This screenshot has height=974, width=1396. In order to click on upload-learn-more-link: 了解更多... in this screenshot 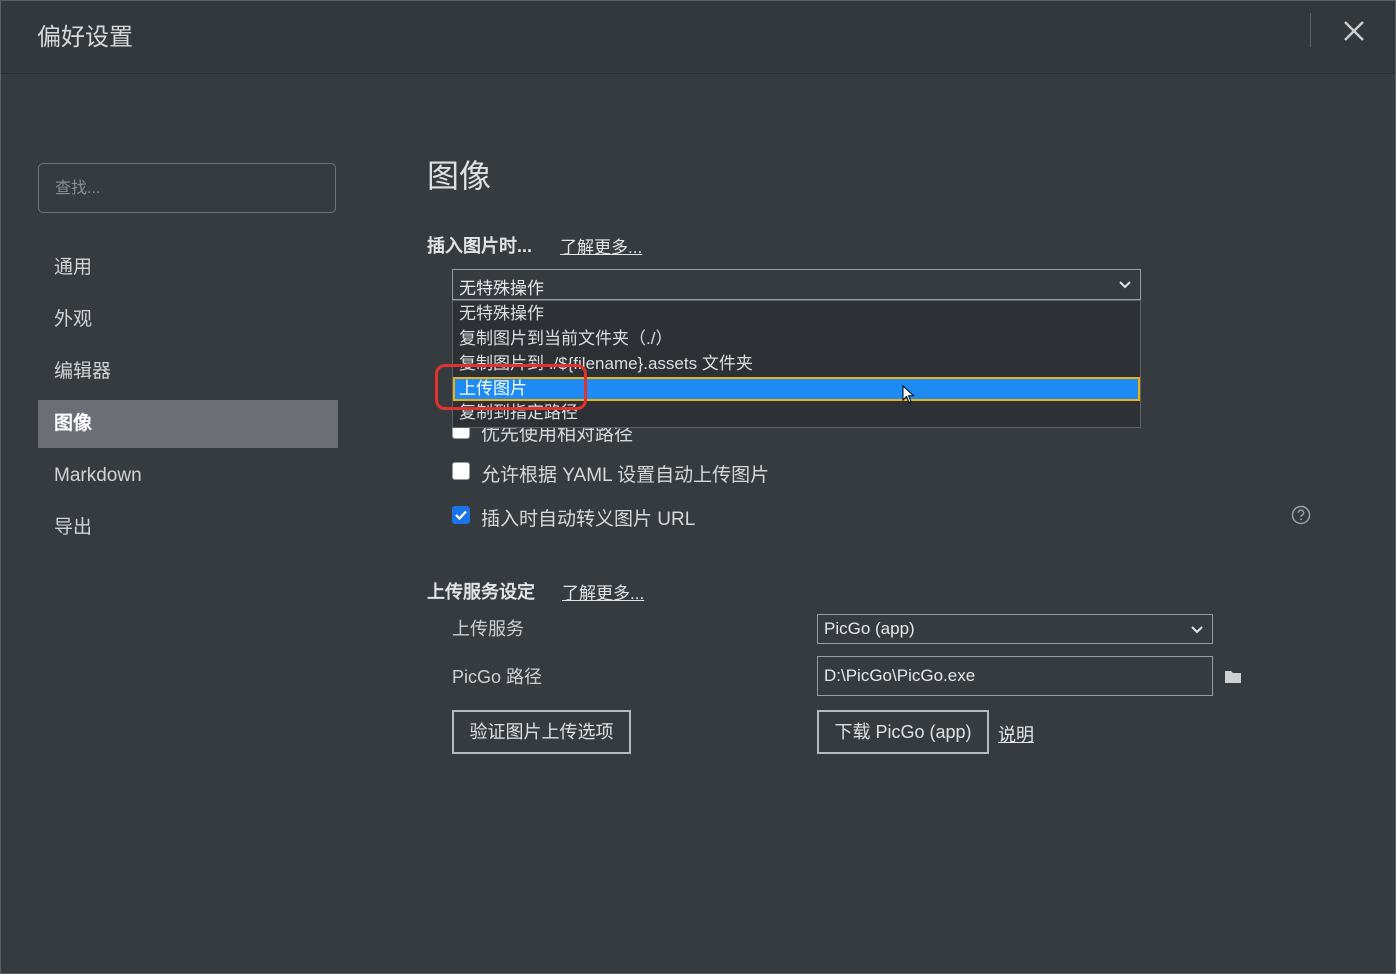, I will do `click(603, 591)`.